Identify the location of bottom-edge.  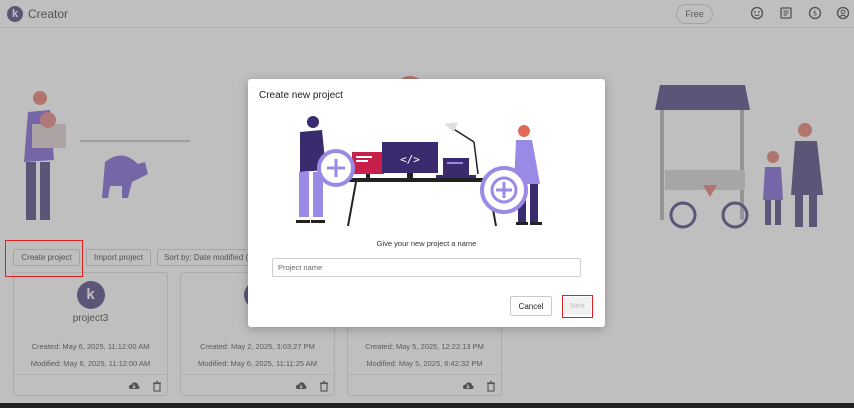
(427, 405).